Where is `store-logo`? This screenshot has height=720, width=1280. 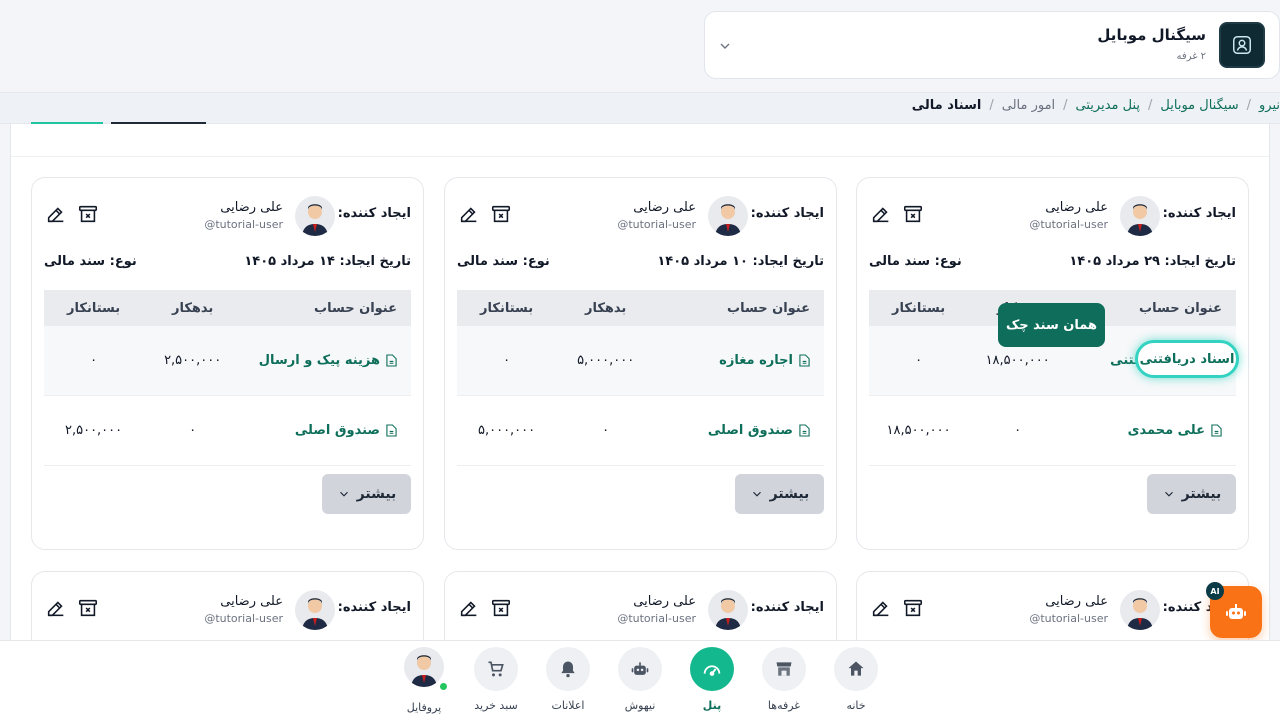
store-logo is located at coordinates (1242, 45).